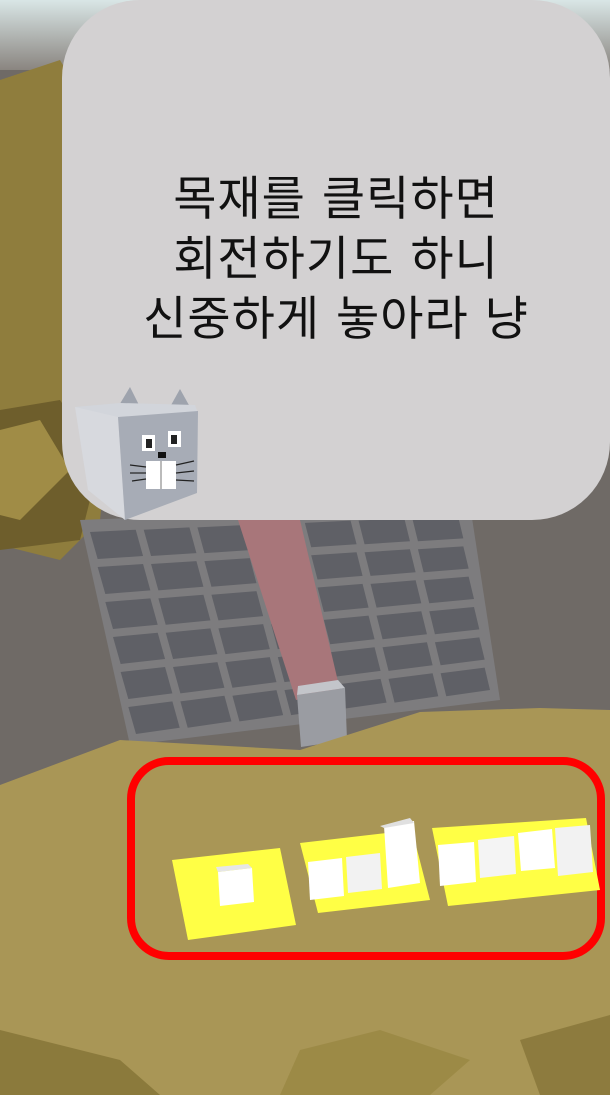 The height and width of the screenshot is (1095, 610). I want to click on tutorial-message: 목재를 클릭하면 회전하기도 하니 신중하게 놓아라 냥, so click(336, 260).